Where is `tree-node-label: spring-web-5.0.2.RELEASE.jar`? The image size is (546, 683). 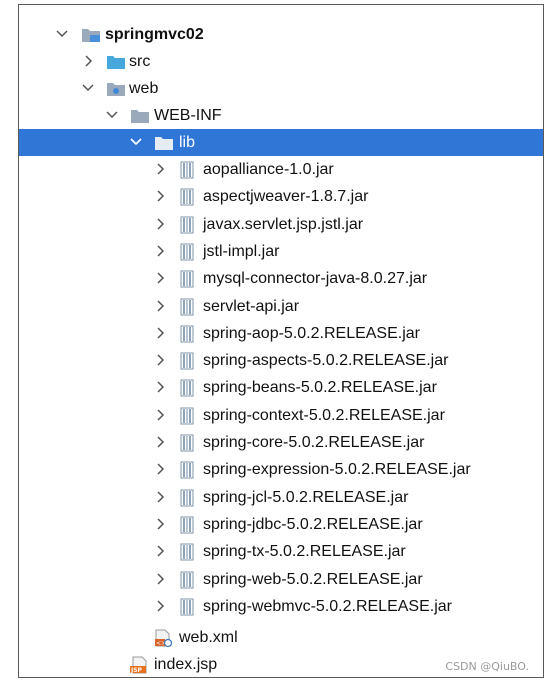 tree-node-label: spring-web-5.0.2.RELEASE.jar is located at coordinates (313, 579).